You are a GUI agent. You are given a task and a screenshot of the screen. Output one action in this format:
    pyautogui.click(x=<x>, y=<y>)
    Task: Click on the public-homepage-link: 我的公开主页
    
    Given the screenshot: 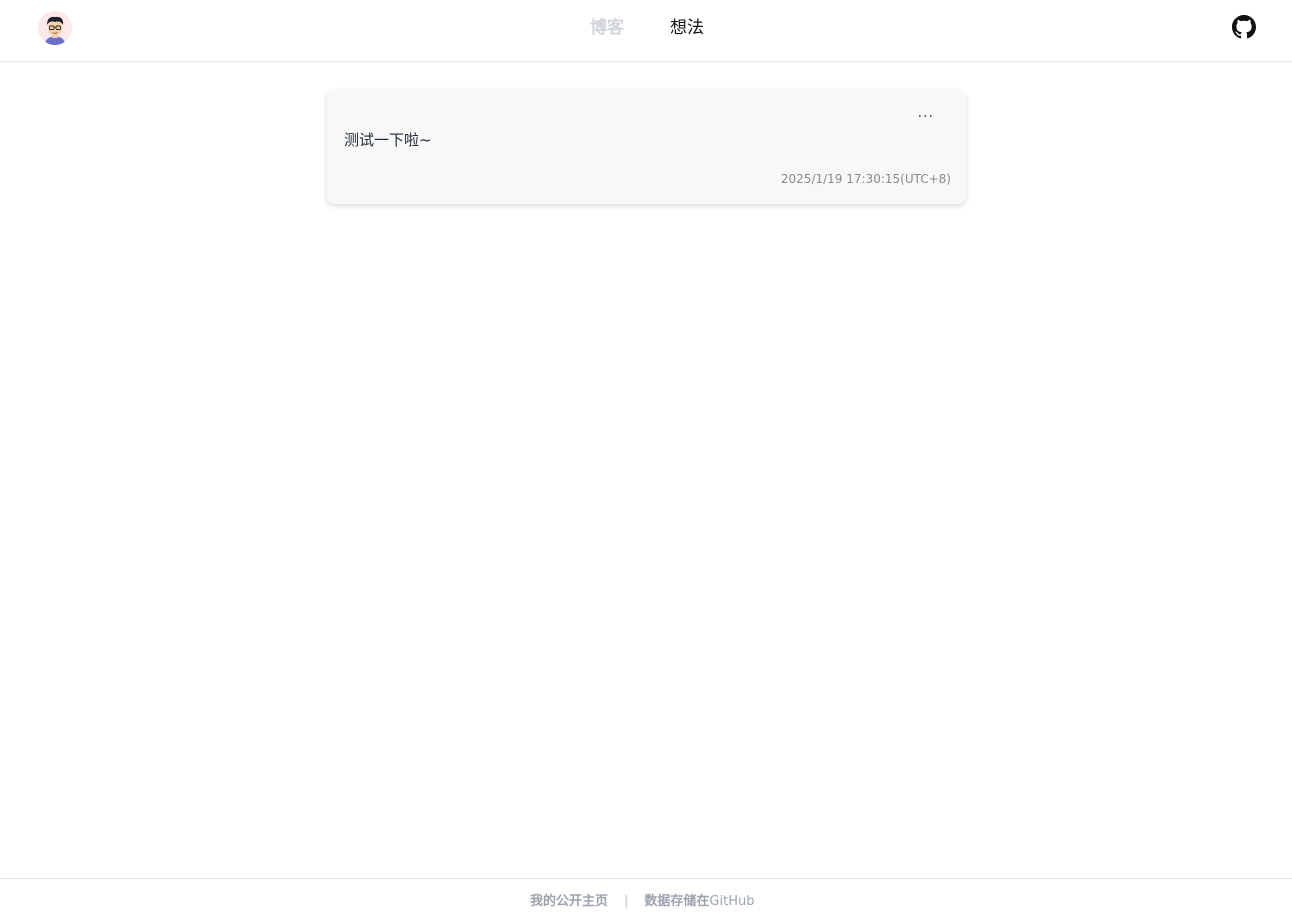 What is the action you would take?
    pyautogui.click(x=569, y=902)
    